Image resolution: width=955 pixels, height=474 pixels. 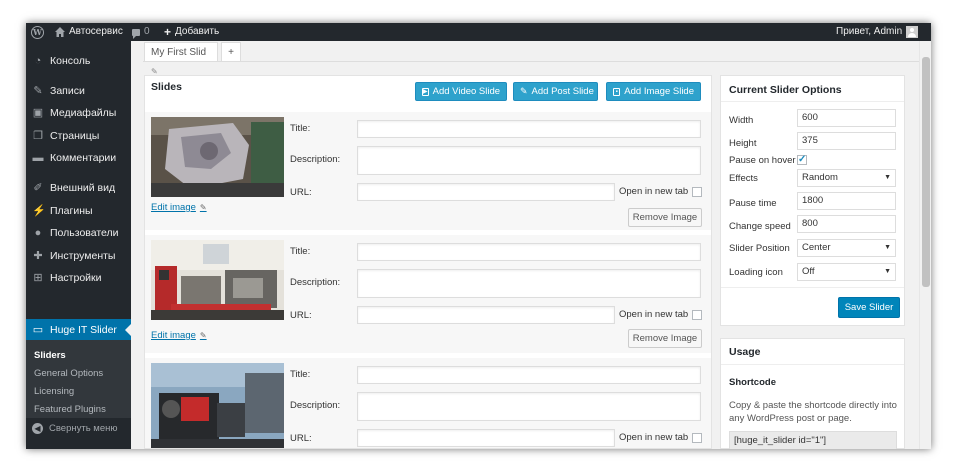 I want to click on submenu-item-general-options: General Options, so click(x=68, y=373).